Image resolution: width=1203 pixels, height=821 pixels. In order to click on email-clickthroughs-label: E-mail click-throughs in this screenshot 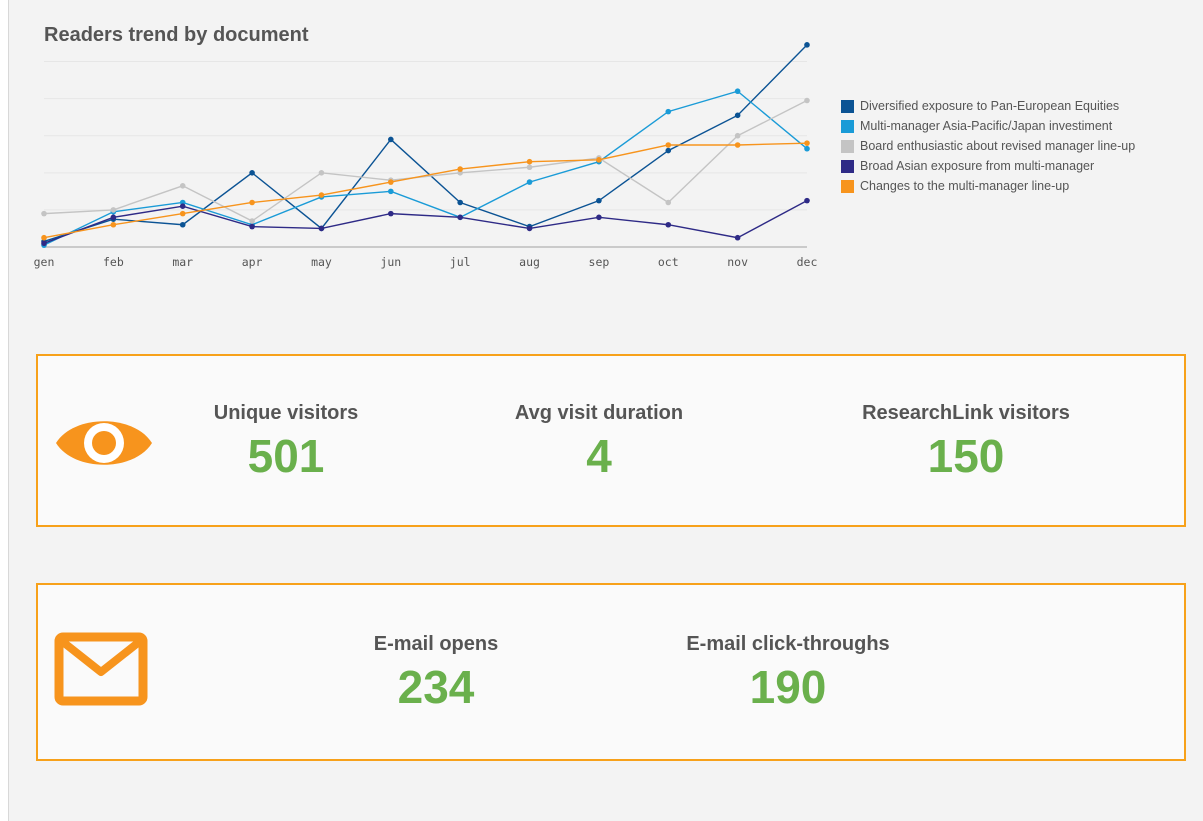, I will do `click(788, 644)`.